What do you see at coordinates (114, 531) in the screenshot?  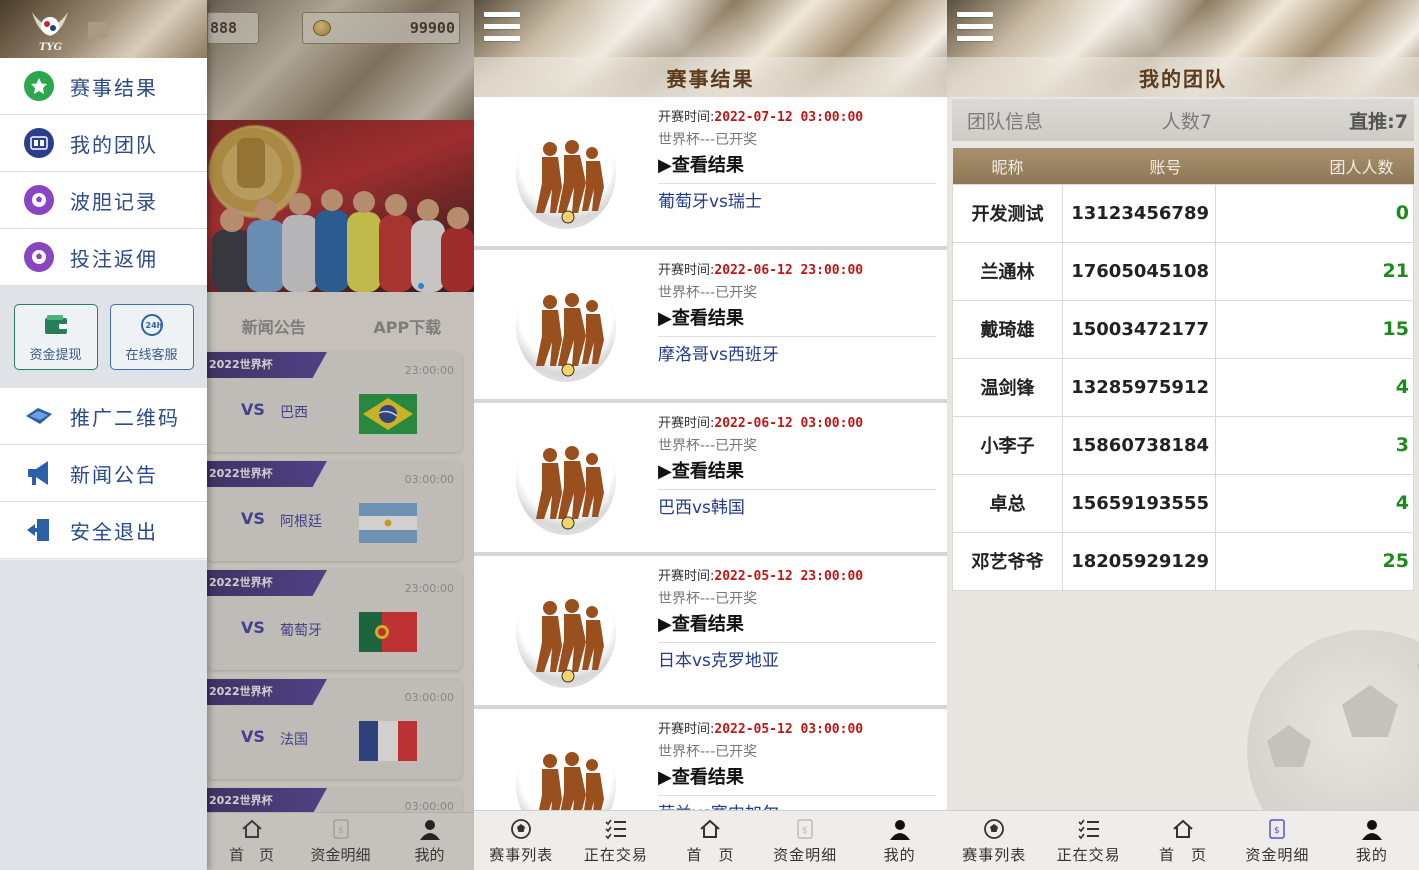 I see `menu-item-label: 安全退出` at bounding box center [114, 531].